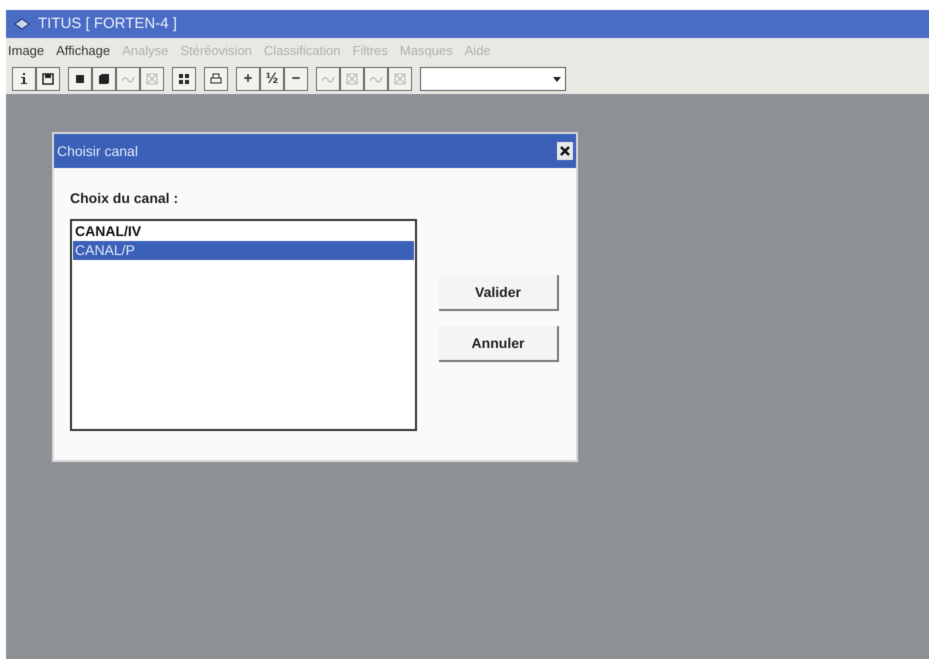  Describe the element at coordinates (22, 24) in the screenshot. I see `app-icon` at that location.